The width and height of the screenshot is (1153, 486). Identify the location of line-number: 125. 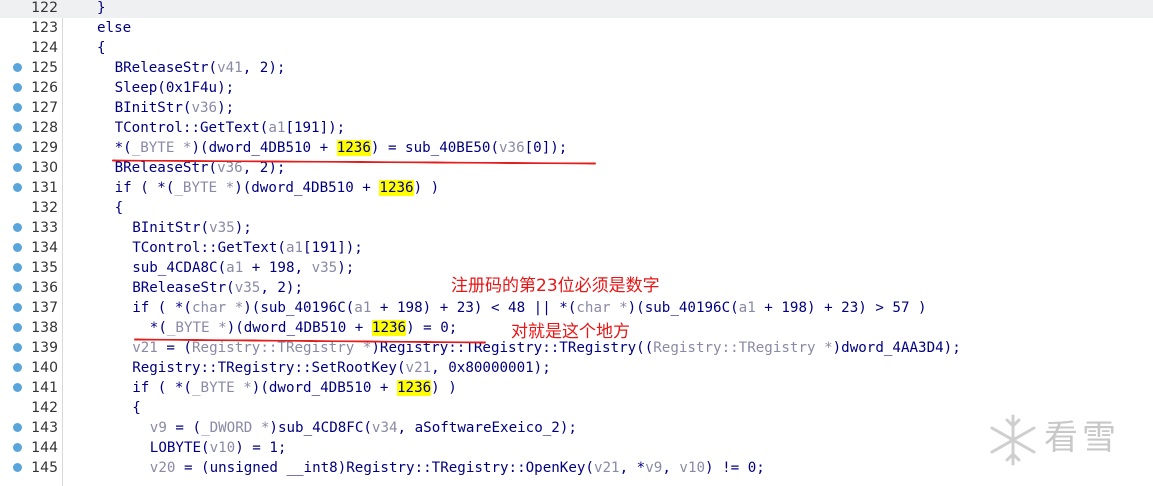
(44, 68).